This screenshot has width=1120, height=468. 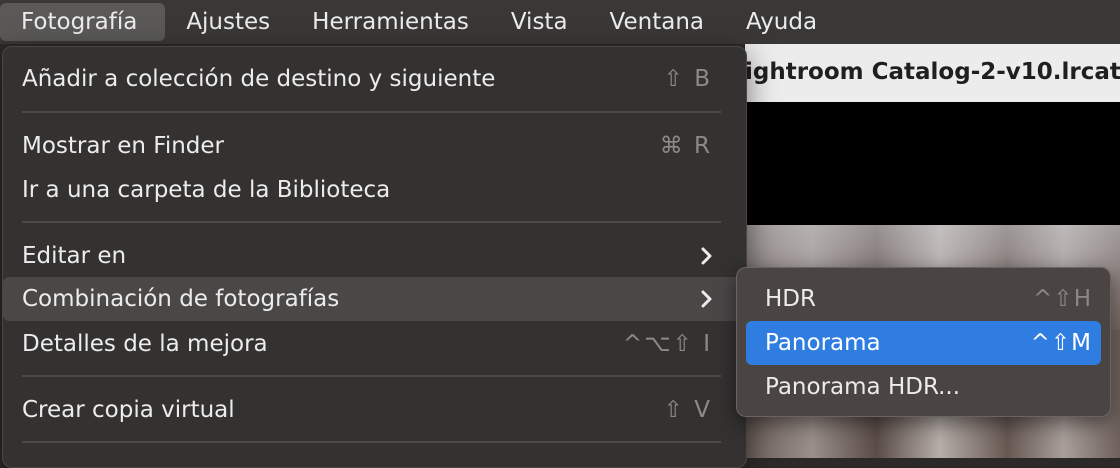 I want to click on shortcut-label: ^⇧H, so click(x=1062, y=299).